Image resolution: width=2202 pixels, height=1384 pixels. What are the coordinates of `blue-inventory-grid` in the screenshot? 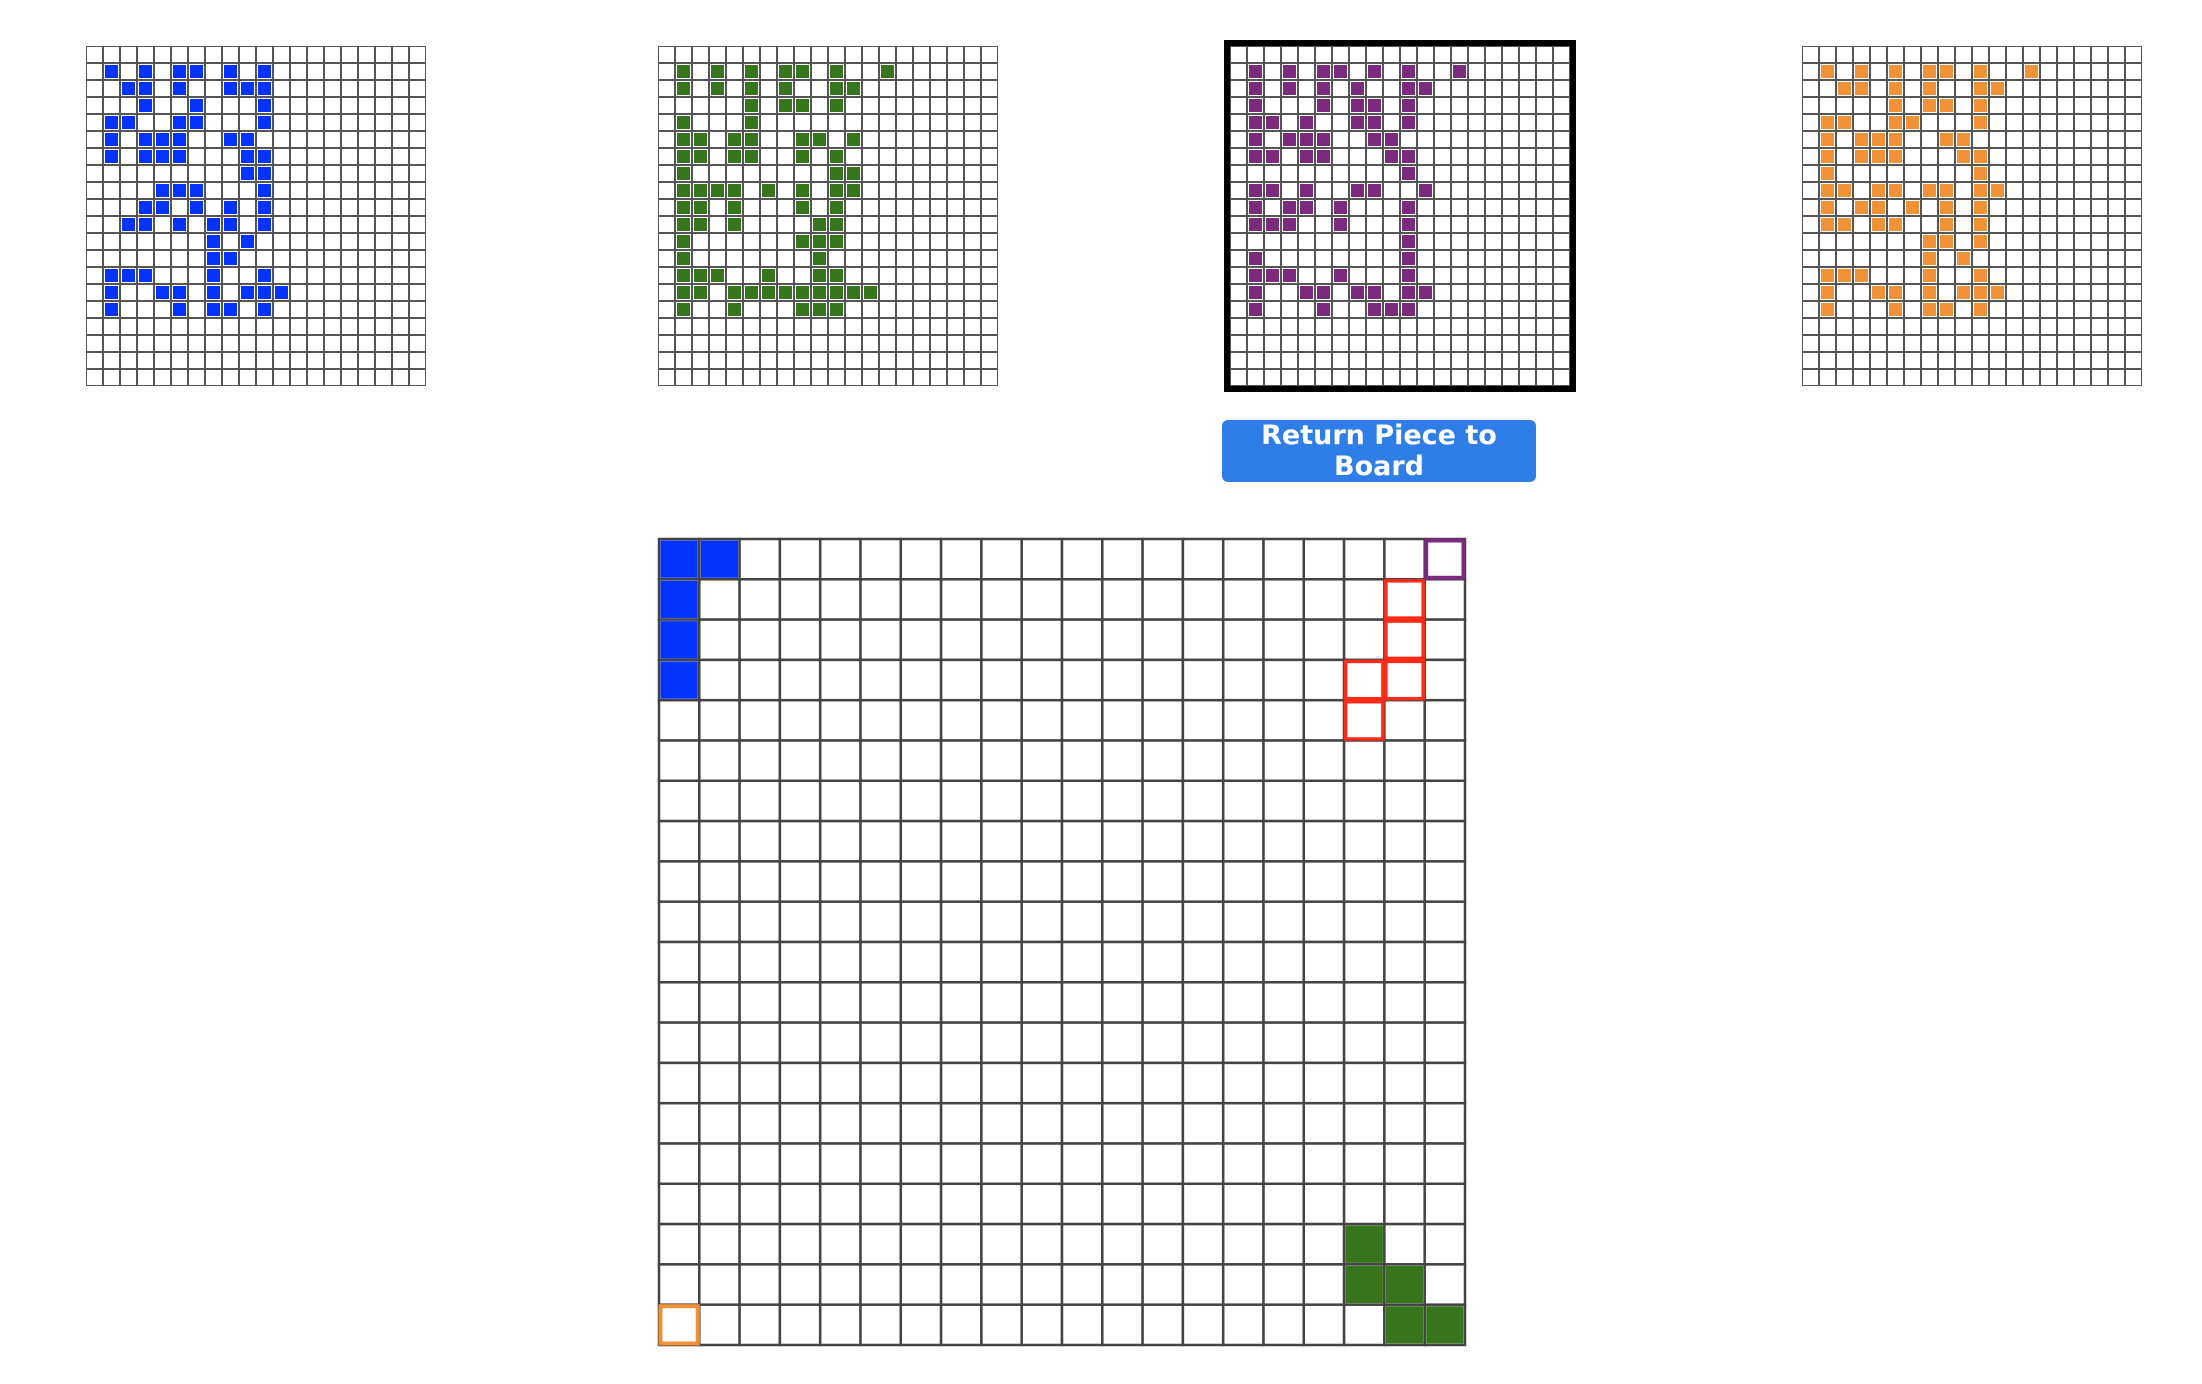 It's located at (256, 216).